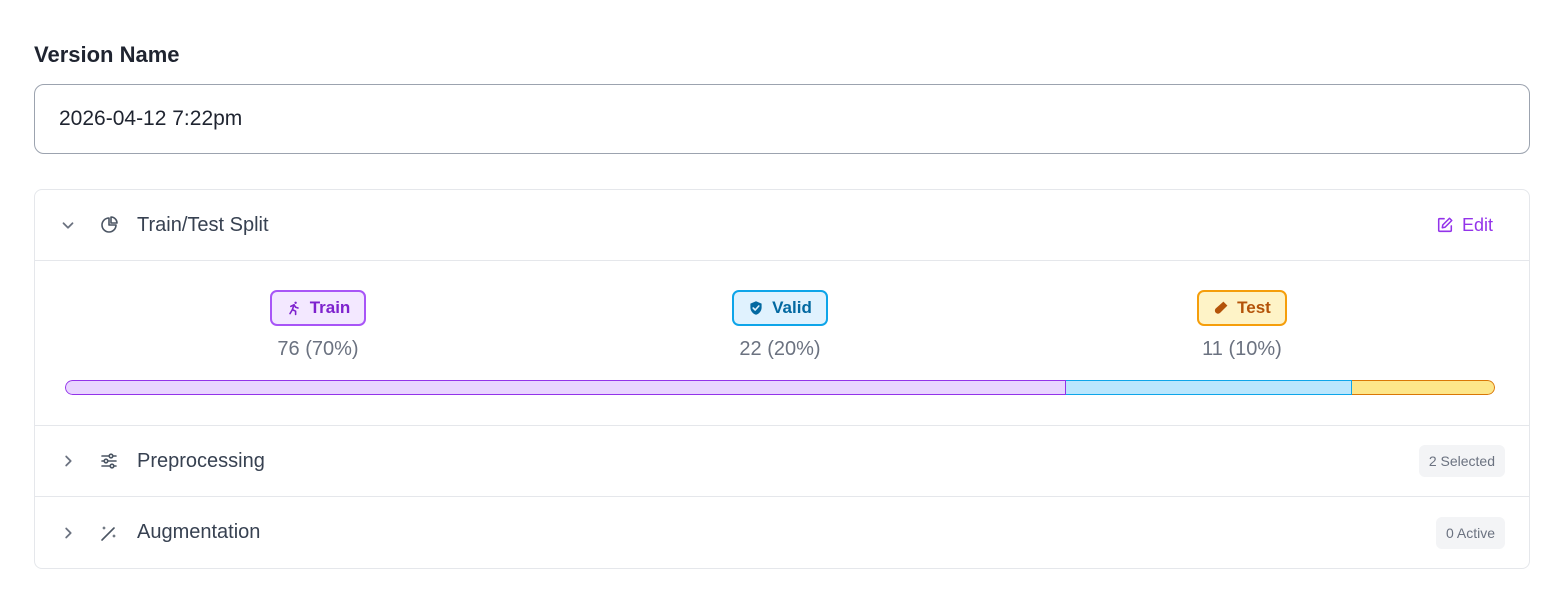 This screenshot has height=606, width=1550. What do you see at coordinates (108, 533) in the screenshot?
I see `magic-wand-icon` at bounding box center [108, 533].